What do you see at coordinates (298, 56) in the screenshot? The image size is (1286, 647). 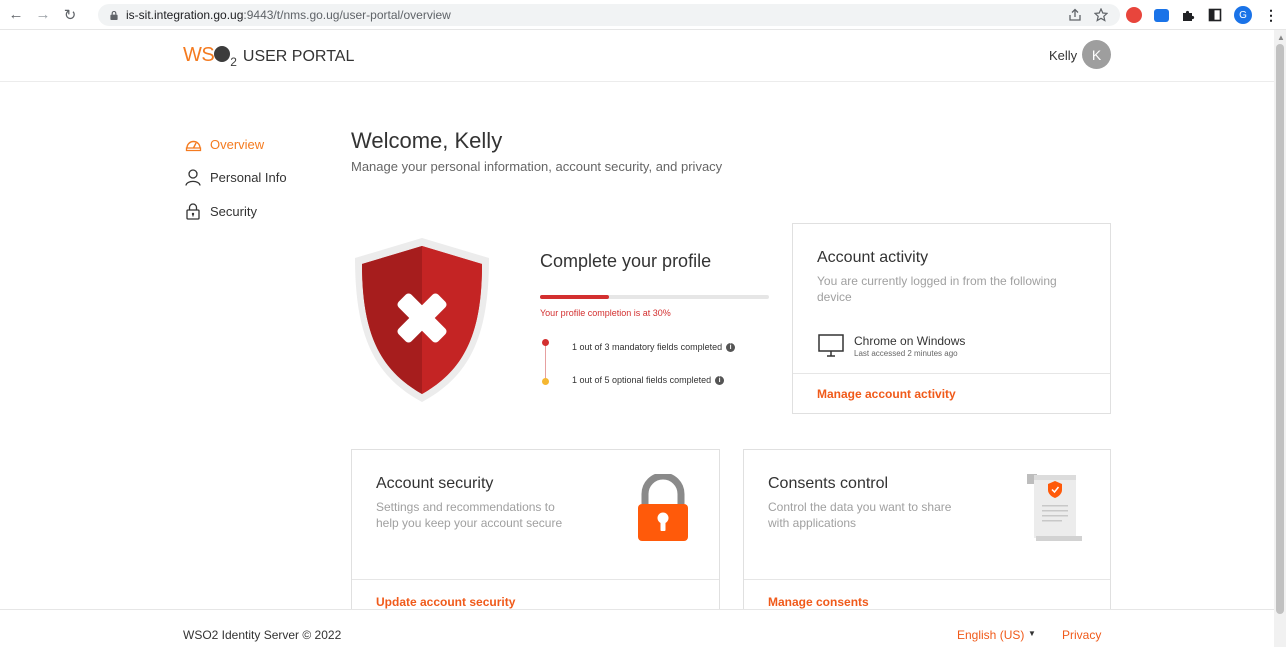 I see `app-title: USER PORTAL` at bounding box center [298, 56].